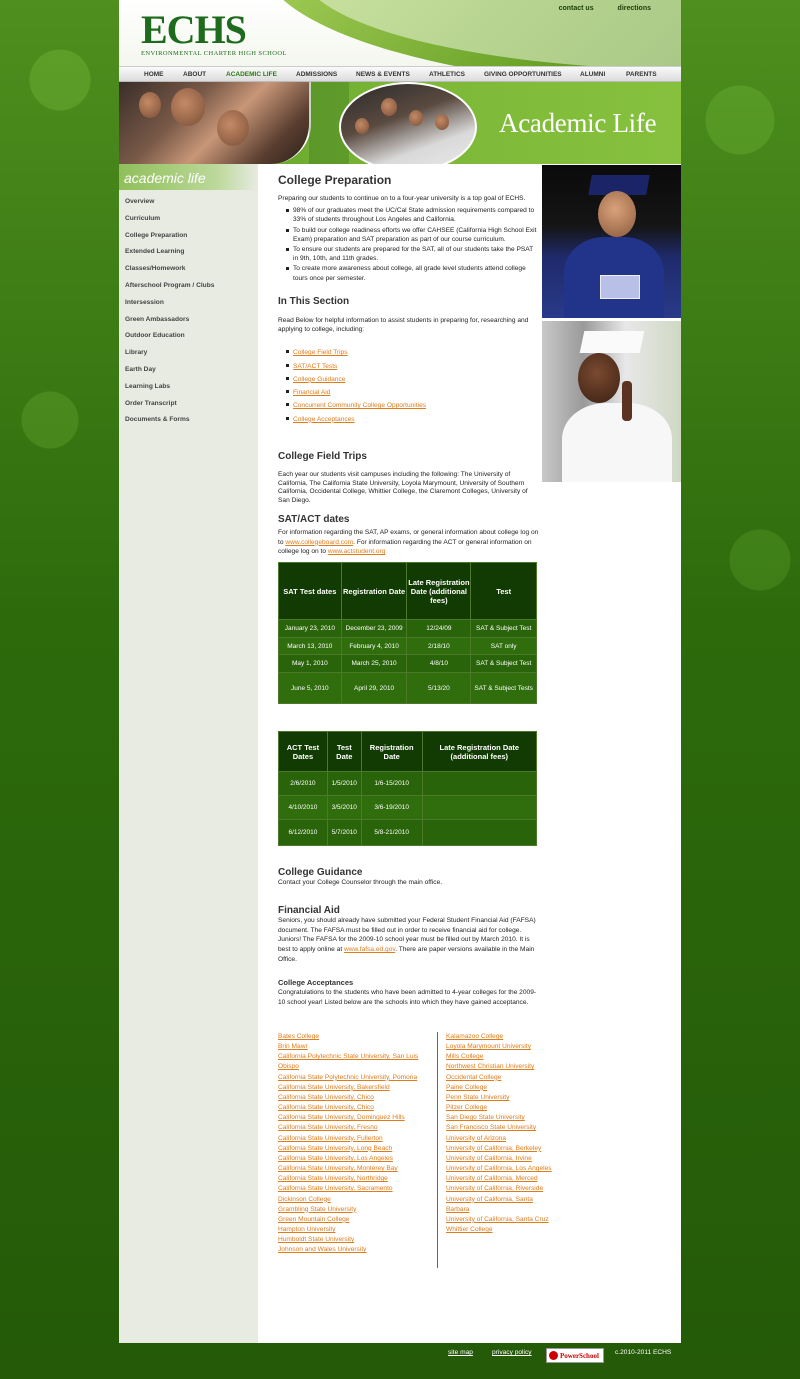 Image resolution: width=800 pixels, height=1379 pixels. What do you see at coordinates (353, 1139) in the screenshot?
I see `college-link: California State University, Fullerton` at bounding box center [353, 1139].